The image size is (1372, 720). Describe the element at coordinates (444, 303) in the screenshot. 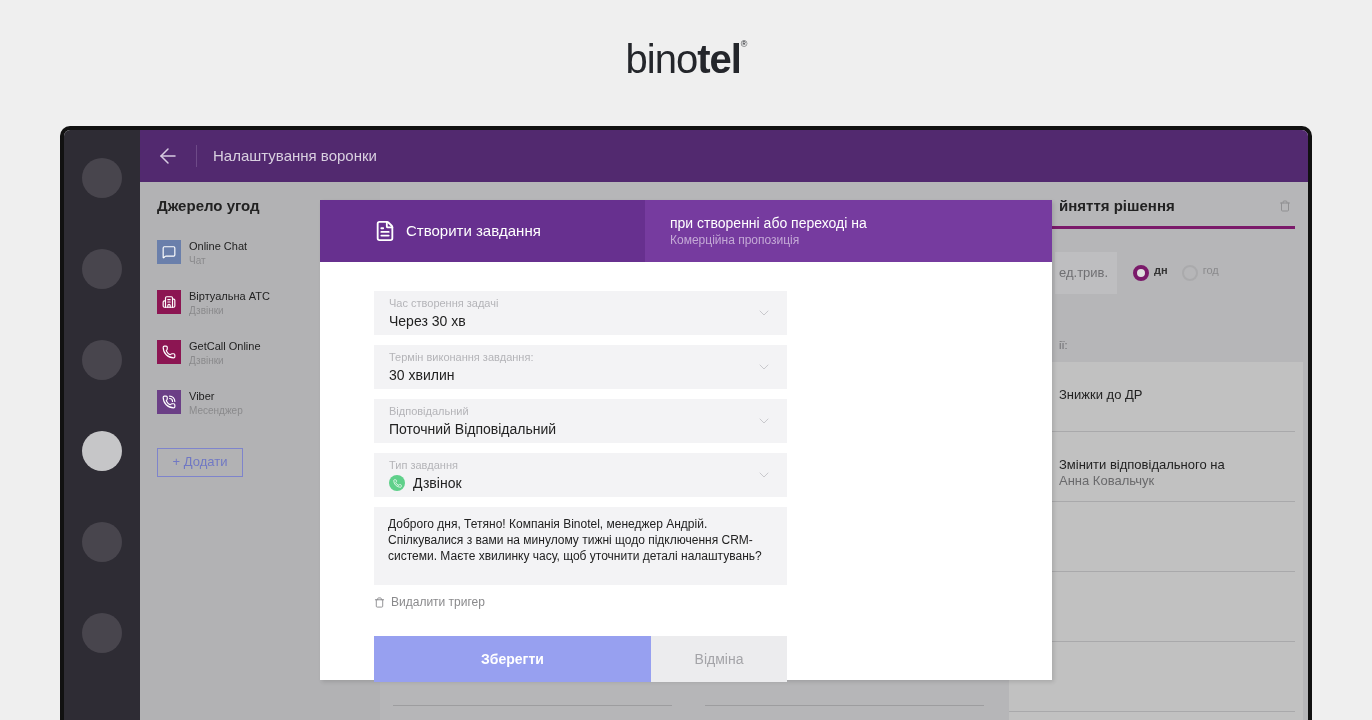

I see `field-label: Час створення задачі` at that location.